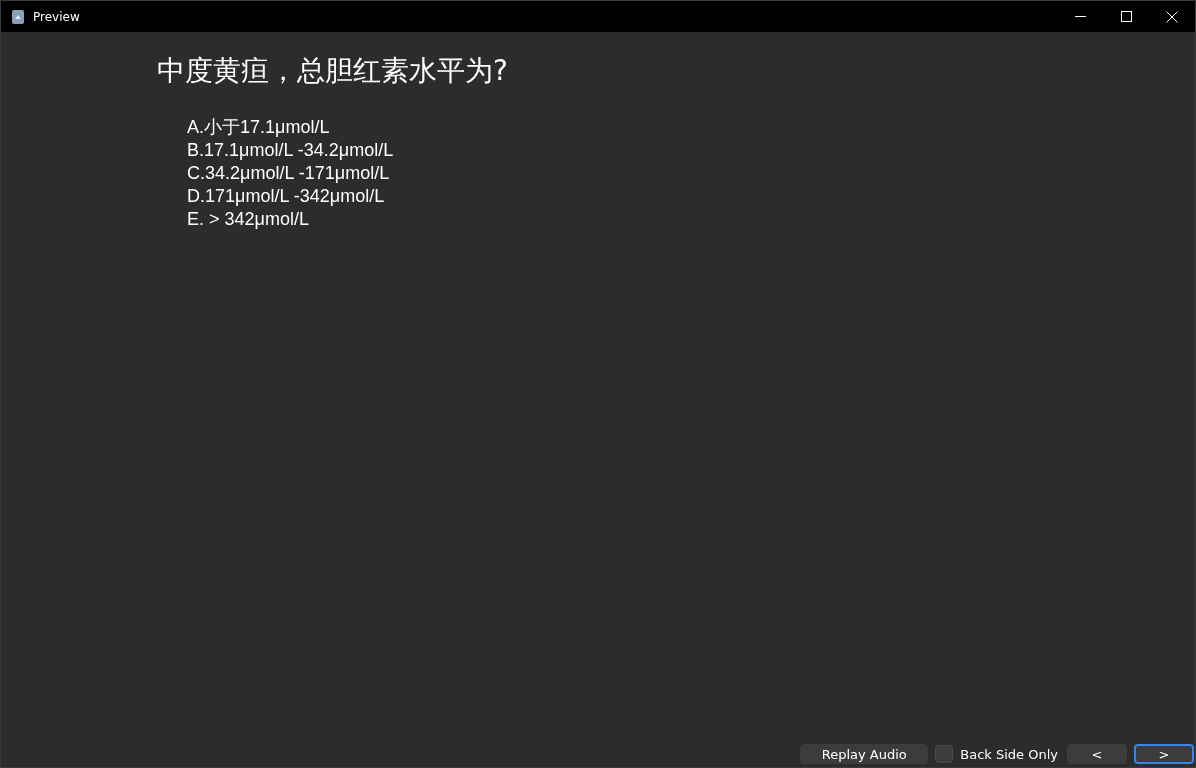 This screenshot has height=768, width=1196. What do you see at coordinates (1164, 754) in the screenshot?
I see `nav-button: >` at bounding box center [1164, 754].